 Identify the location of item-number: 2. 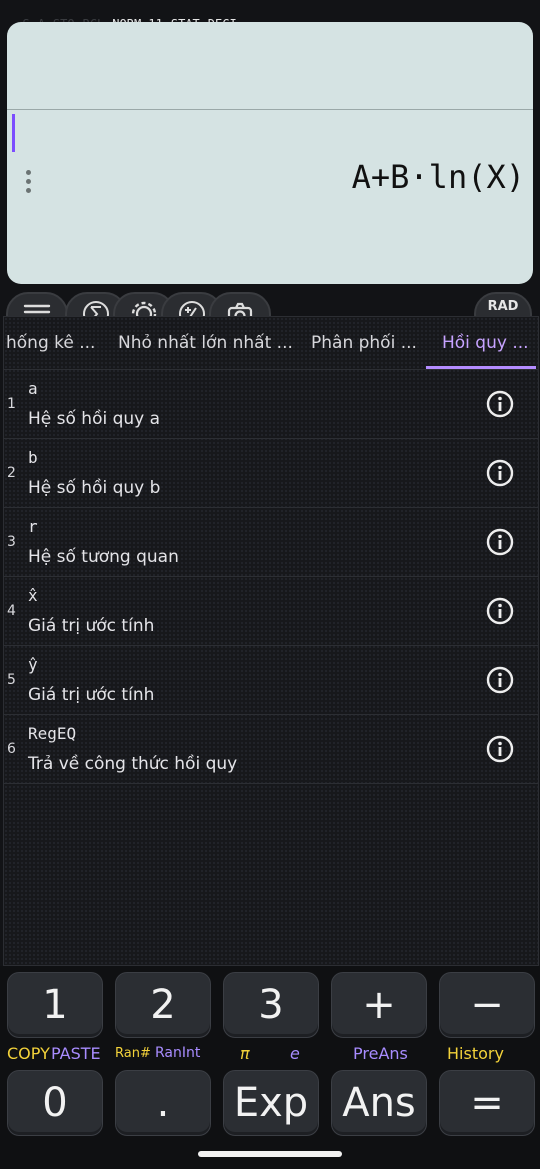
(11, 473).